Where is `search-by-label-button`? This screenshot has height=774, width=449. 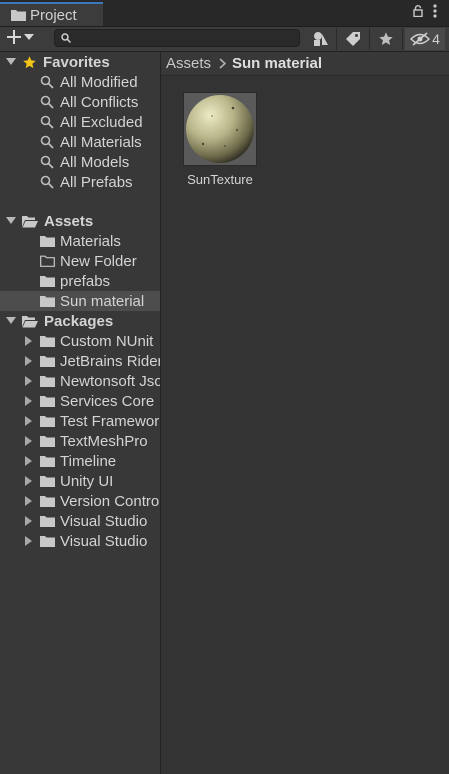
search-by-label-button is located at coordinates (353, 39).